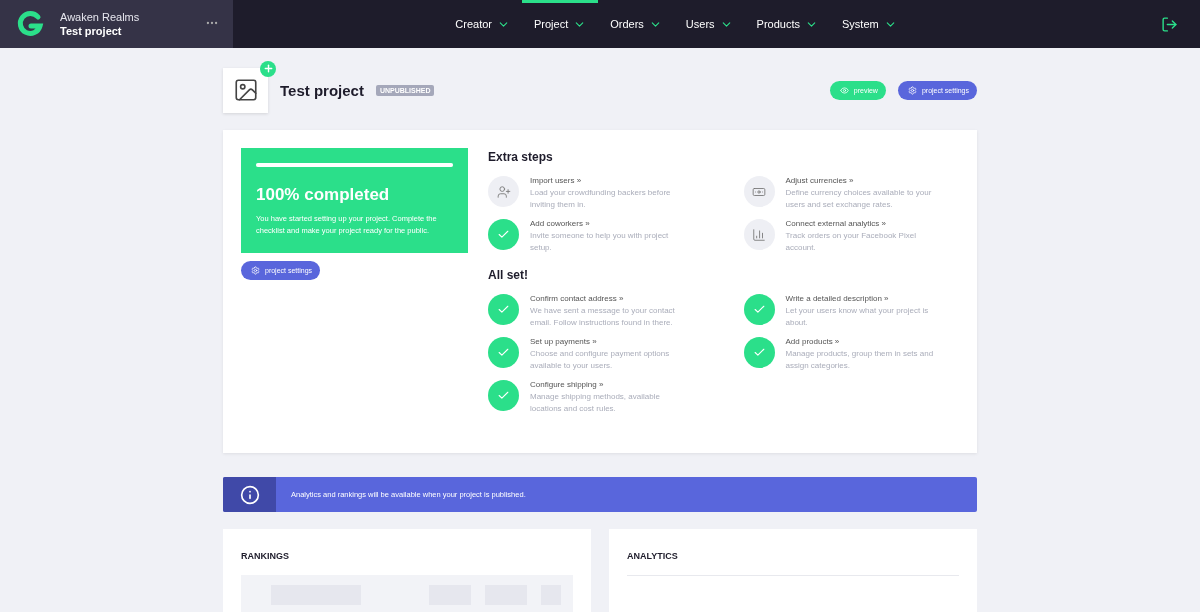 The height and width of the screenshot is (612, 1200). I want to click on project-name: Test project, so click(91, 31).